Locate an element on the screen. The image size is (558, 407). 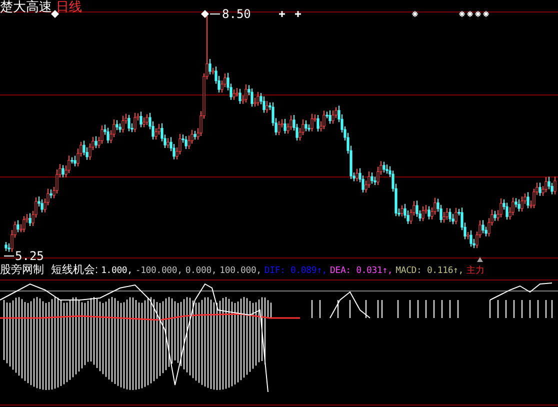
indicator-title: 短线机会: is located at coordinates (74, 270).